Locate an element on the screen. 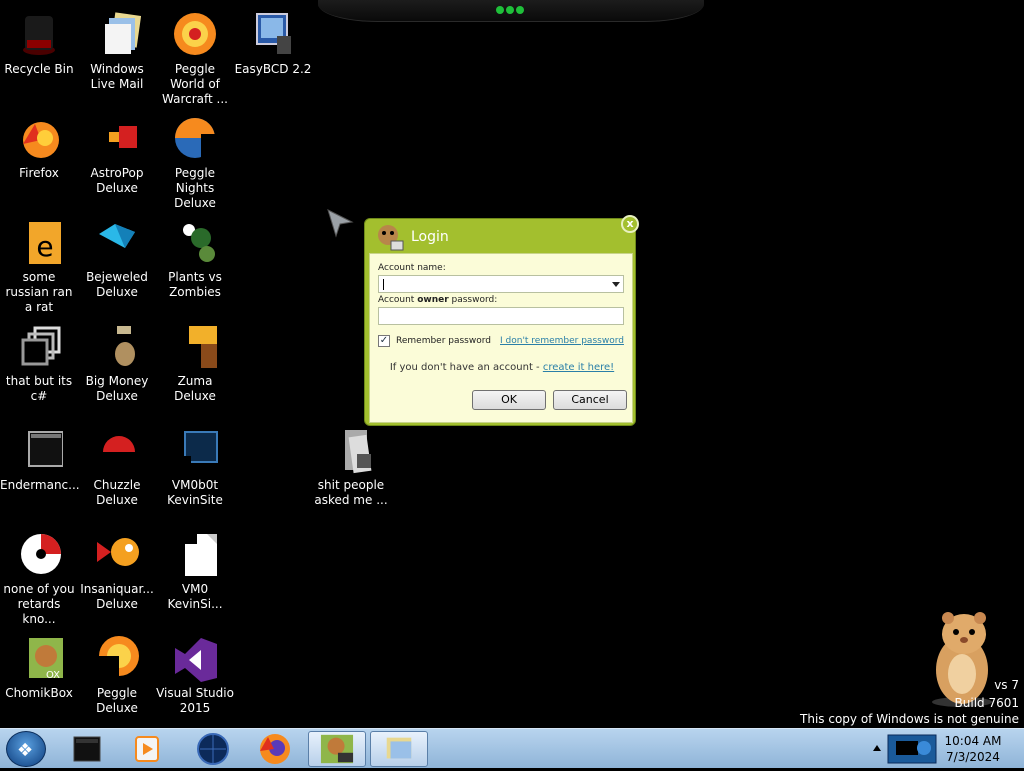 The height and width of the screenshot is (771, 1024). explorer-icon is located at coordinates (87, 749).